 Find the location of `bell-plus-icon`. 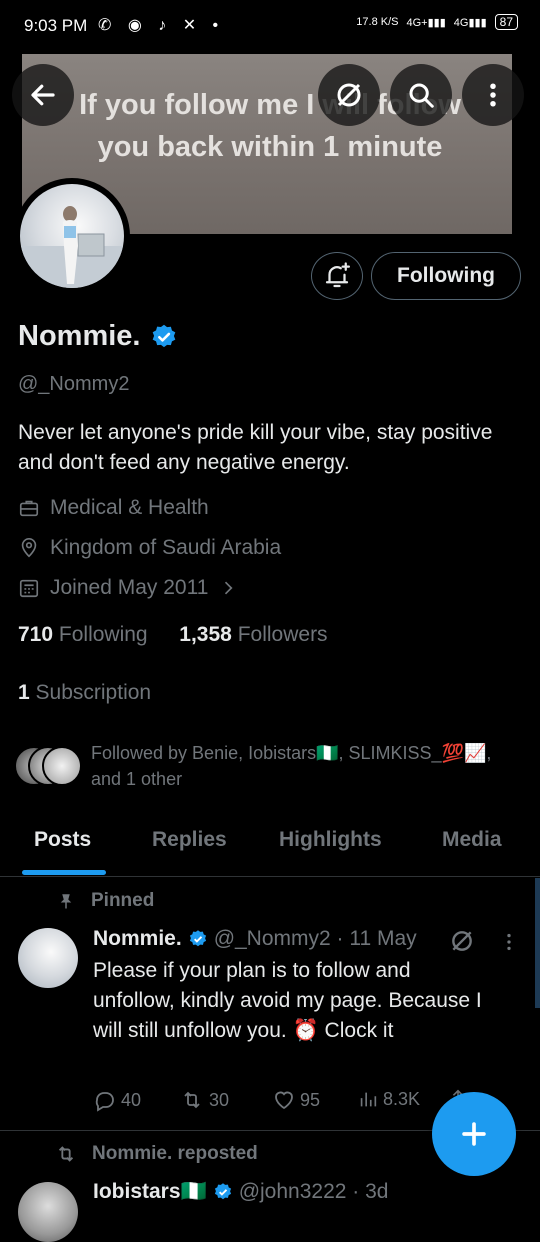

bell-plus-icon is located at coordinates (337, 275).